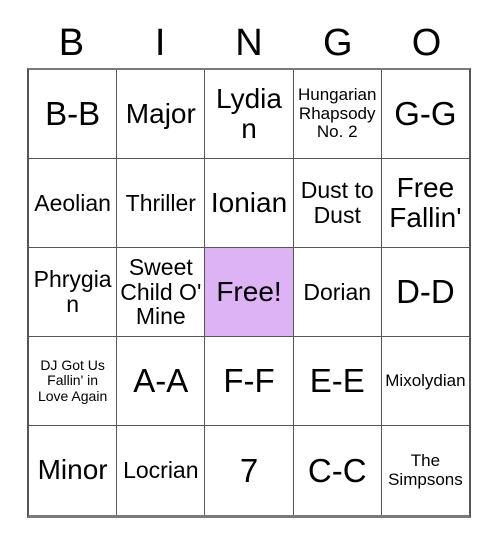 This screenshot has height=544, width=500. I want to click on bingo-cell-label: Minor, so click(72, 470).